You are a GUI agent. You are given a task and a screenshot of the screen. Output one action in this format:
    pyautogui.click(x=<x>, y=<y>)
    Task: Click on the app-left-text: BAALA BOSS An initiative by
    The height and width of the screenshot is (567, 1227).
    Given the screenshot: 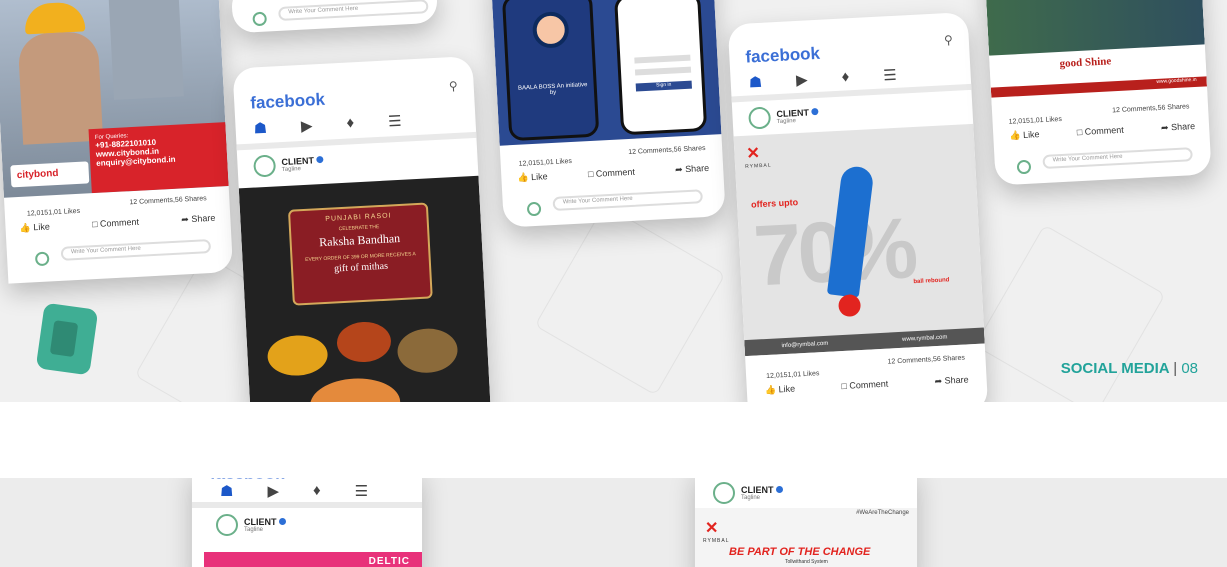 What is the action you would take?
    pyautogui.click(x=552, y=89)
    